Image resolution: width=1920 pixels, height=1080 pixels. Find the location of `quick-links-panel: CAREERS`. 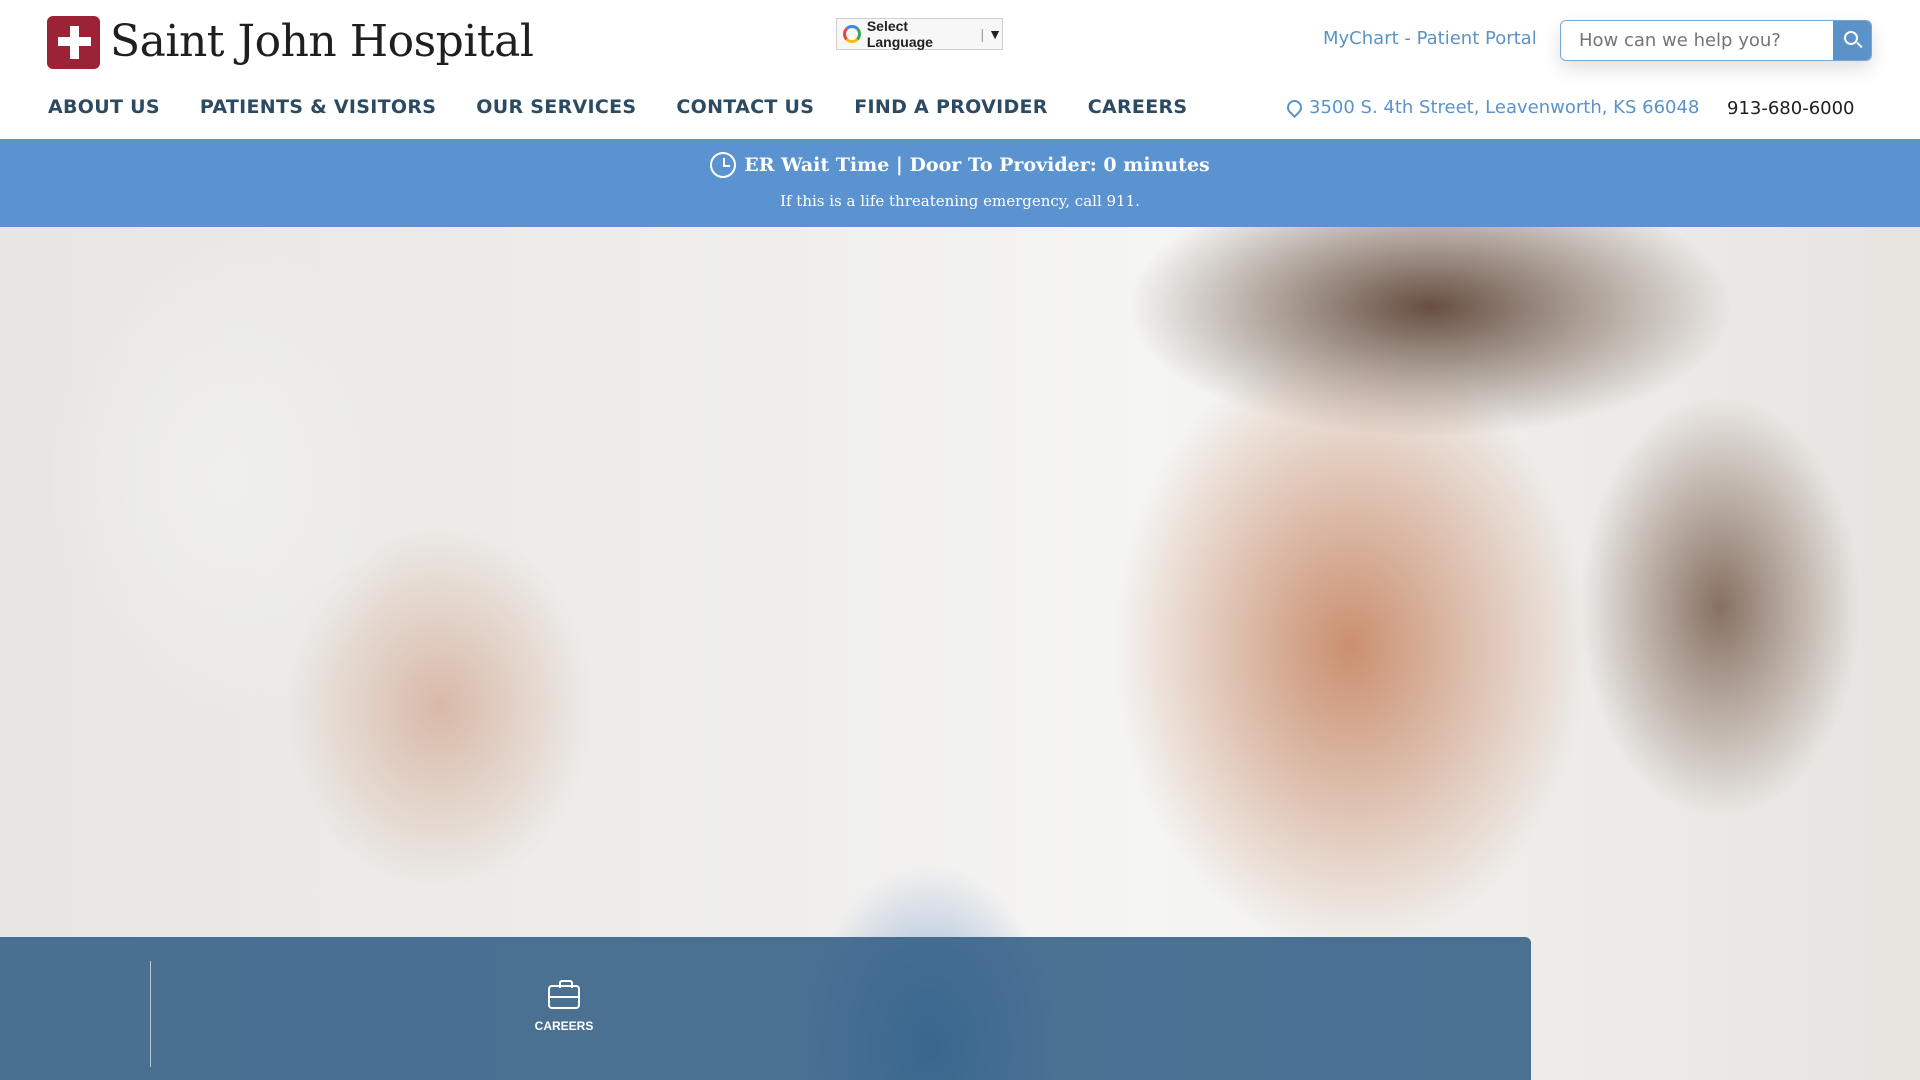

quick-links-panel: CAREERS is located at coordinates (765, 1008).